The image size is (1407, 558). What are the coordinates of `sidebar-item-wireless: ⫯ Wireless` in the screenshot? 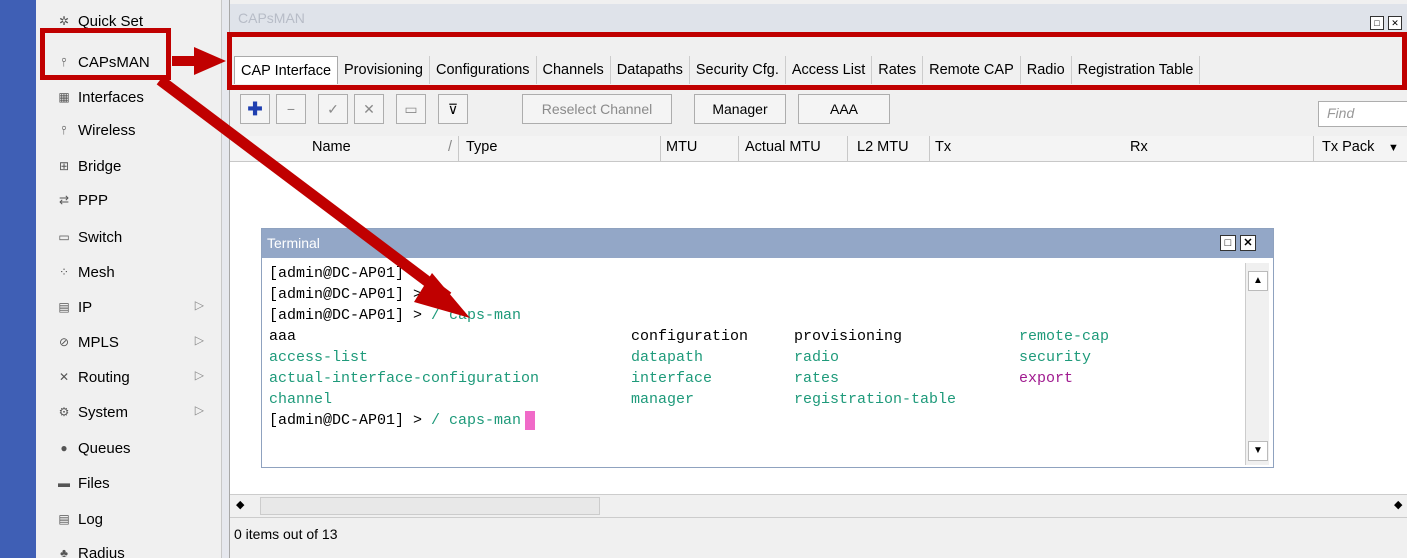 It's located at (129, 130).